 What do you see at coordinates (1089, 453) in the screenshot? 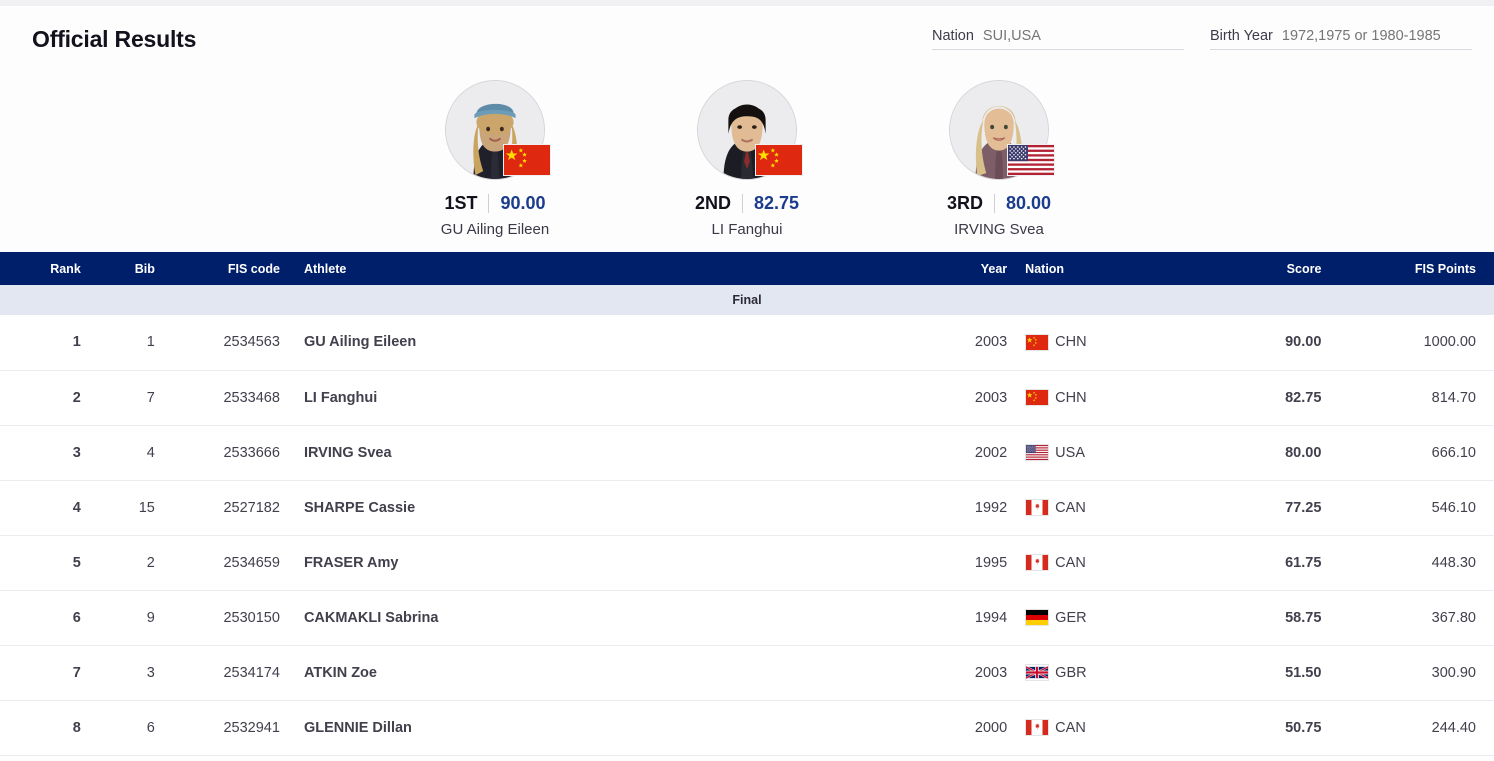
I see `cell-nation: USA` at bounding box center [1089, 453].